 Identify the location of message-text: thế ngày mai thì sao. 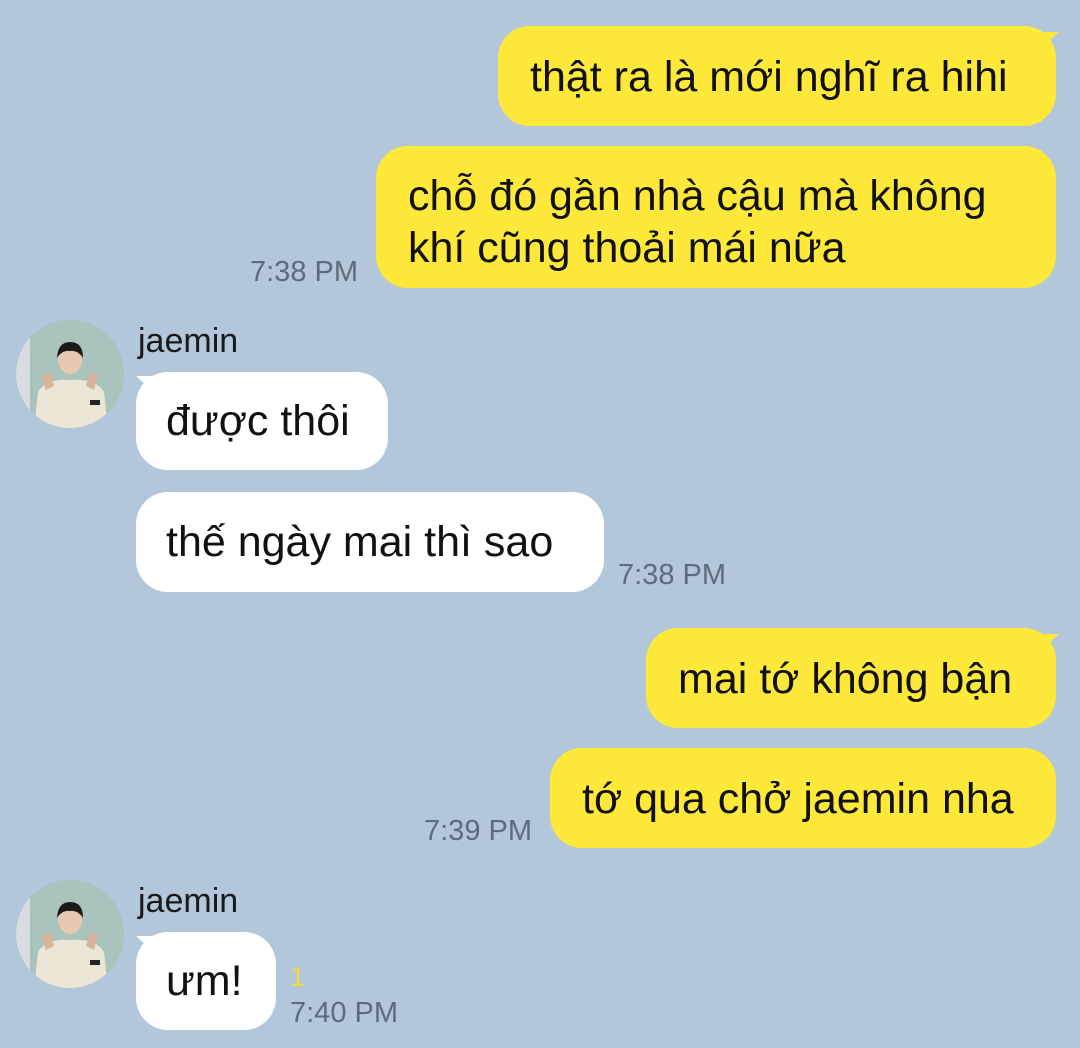
(360, 542).